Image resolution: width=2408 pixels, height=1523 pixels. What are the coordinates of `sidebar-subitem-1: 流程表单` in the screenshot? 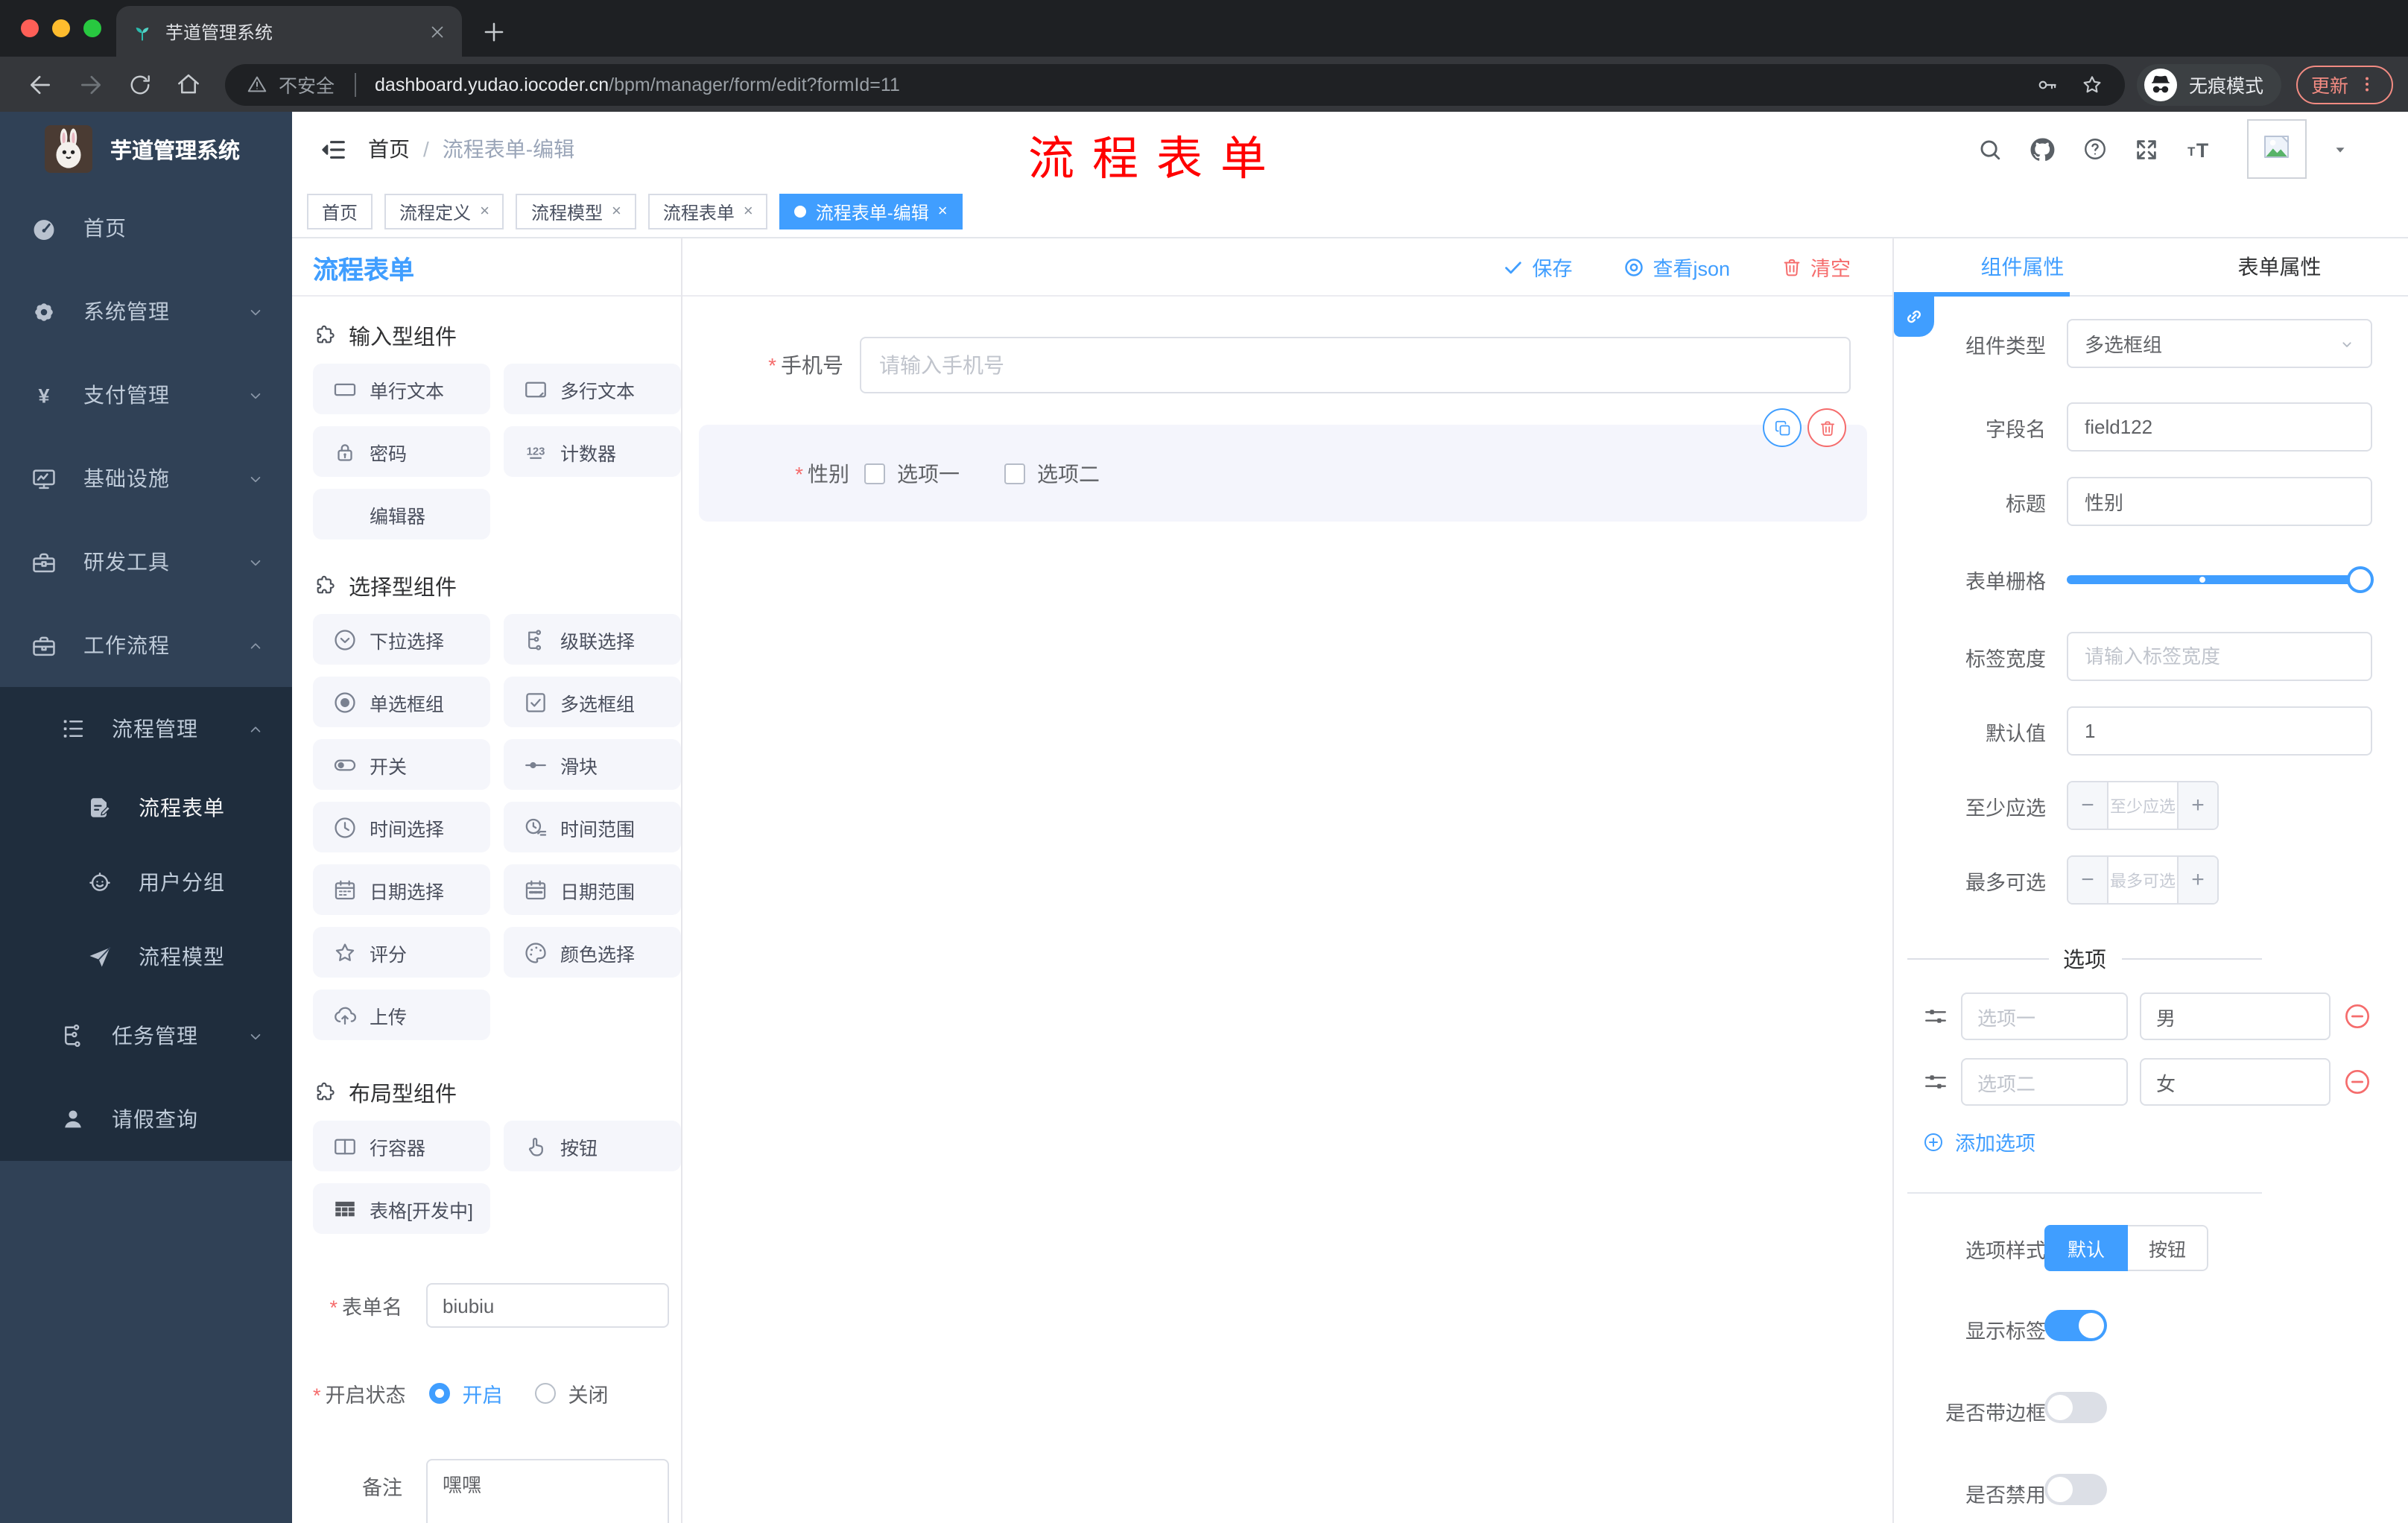 It's located at (146, 808).